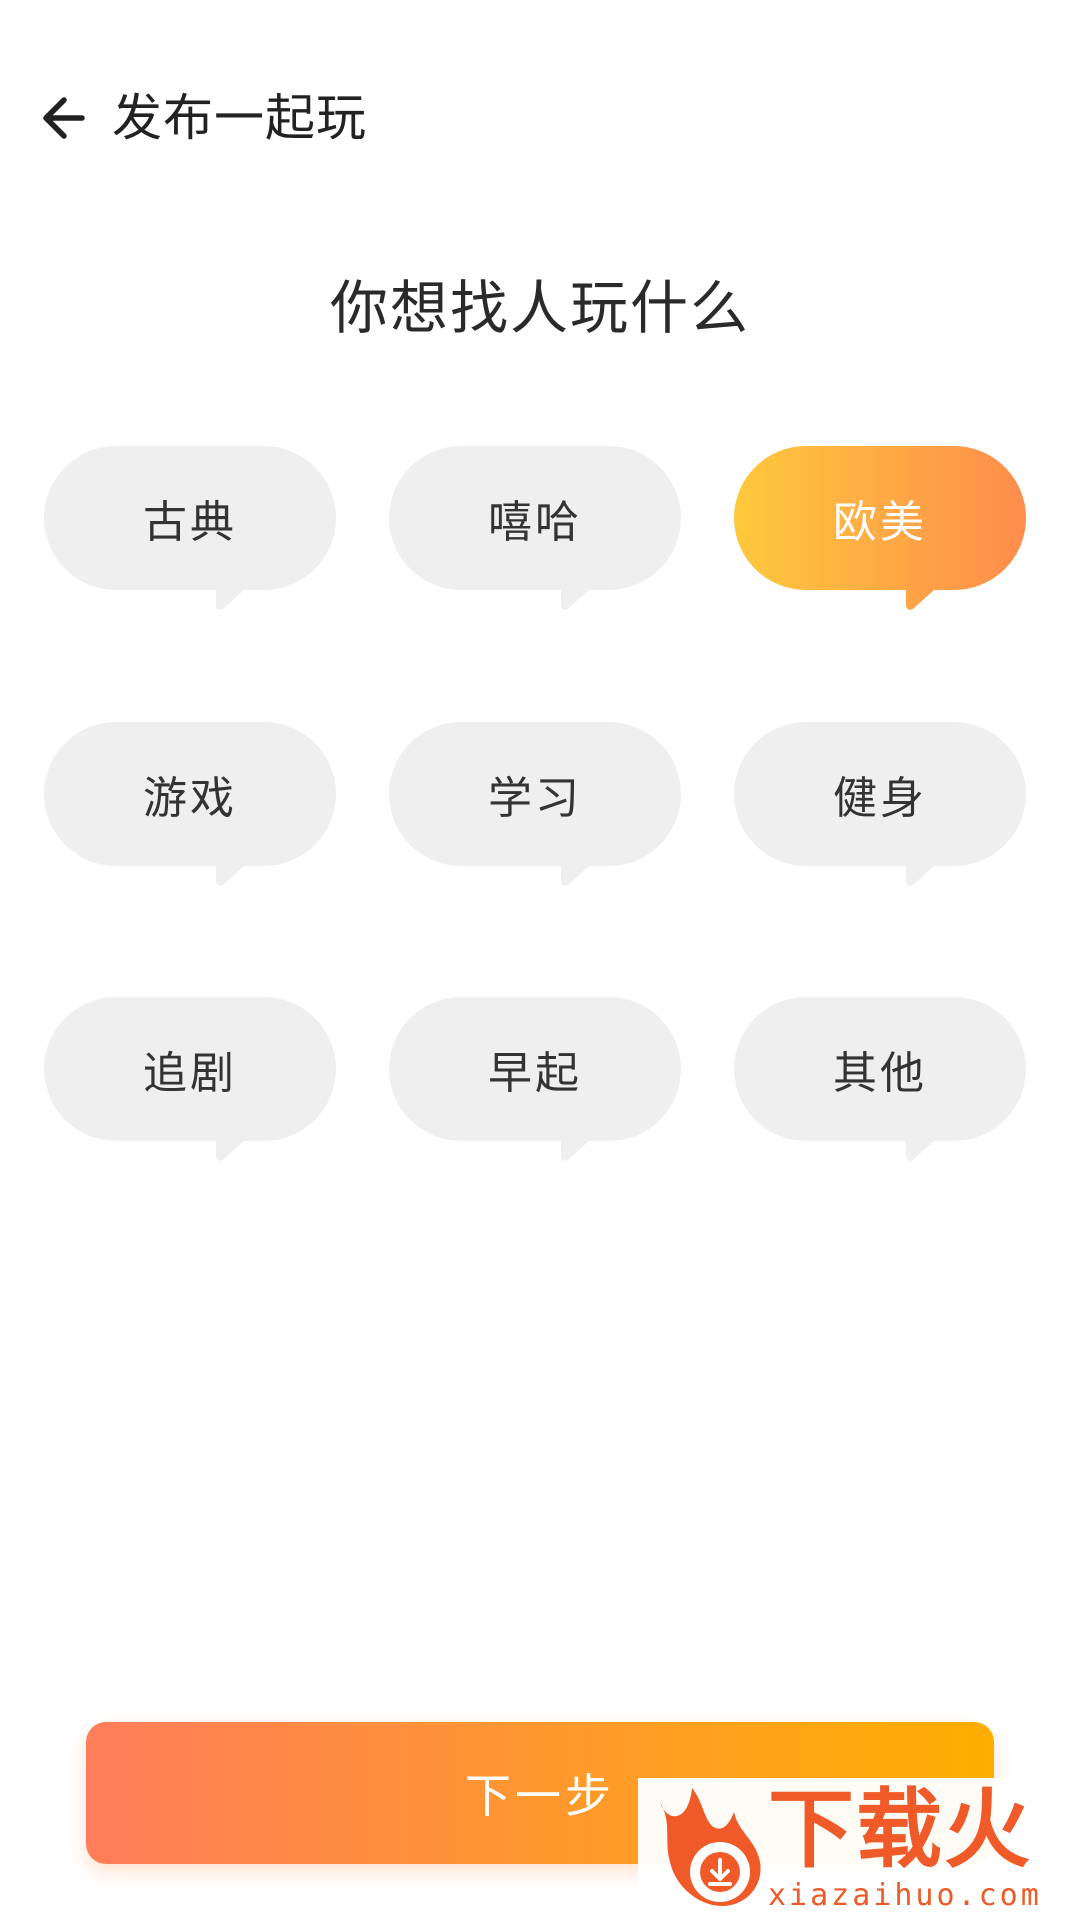 The height and width of the screenshot is (1920, 1080). What do you see at coordinates (905, 1895) in the screenshot?
I see `watermark-url: xiazaihuo.com` at bounding box center [905, 1895].